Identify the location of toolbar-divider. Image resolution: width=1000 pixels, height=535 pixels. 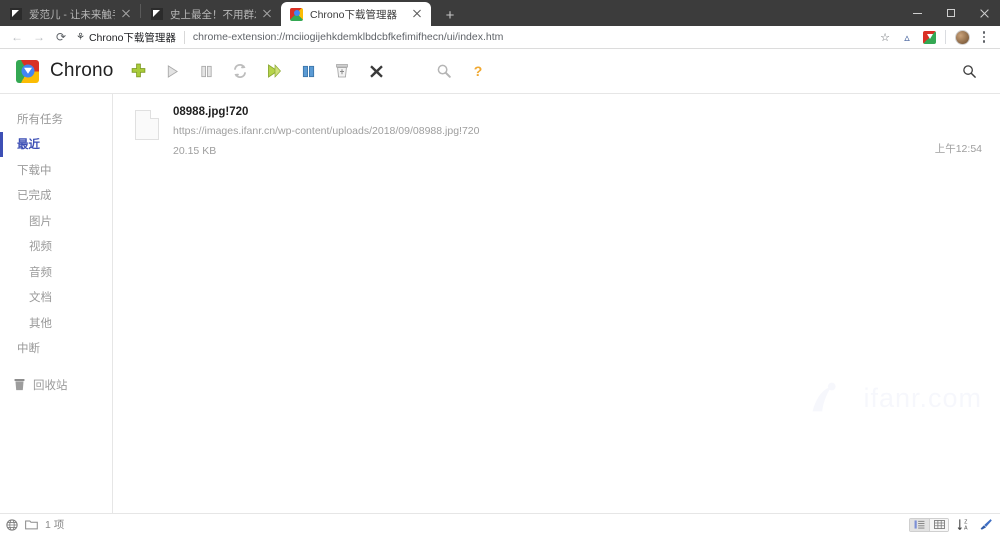
(945, 37).